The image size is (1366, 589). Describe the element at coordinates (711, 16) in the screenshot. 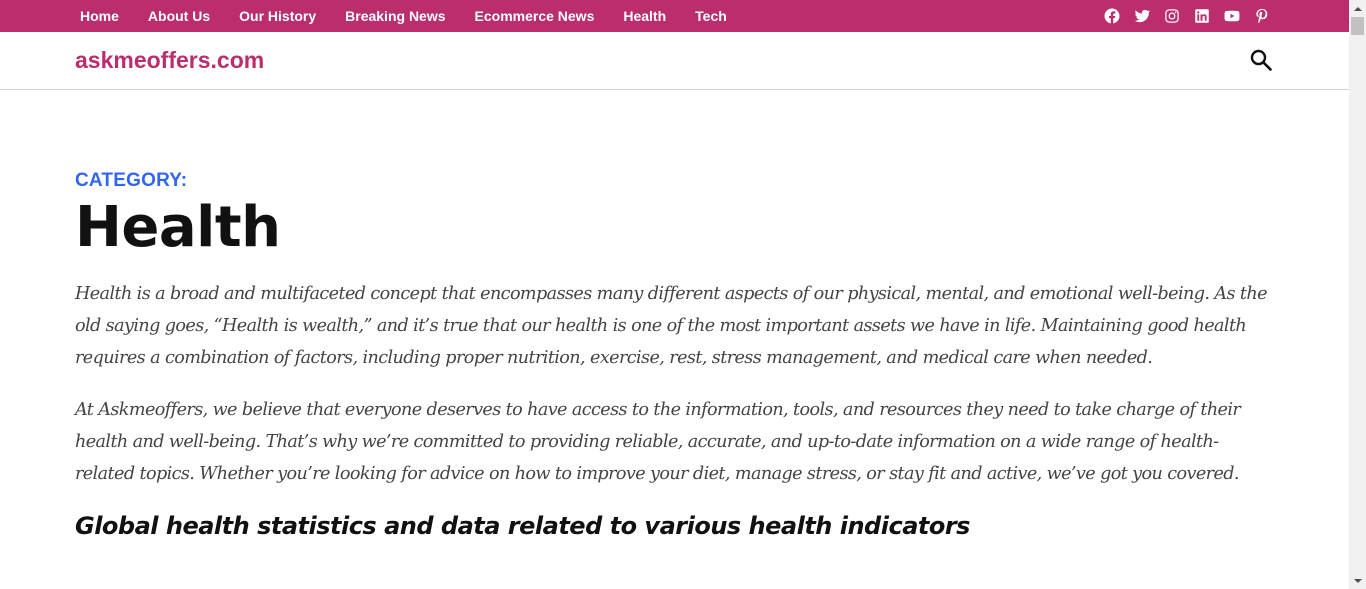

I see `nav-tech: Tech` at that location.